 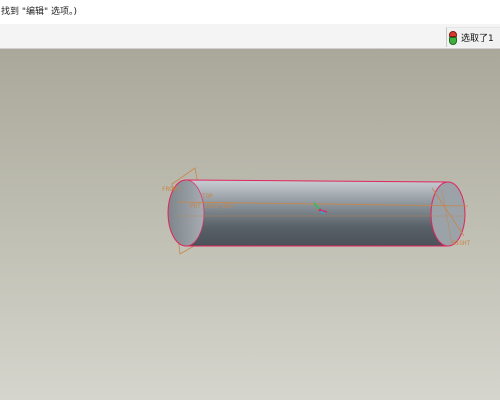 What do you see at coordinates (212, 206) in the screenshot?
I see `csys-label: PRT_CSYS_DEF` at bounding box center [212, 206].